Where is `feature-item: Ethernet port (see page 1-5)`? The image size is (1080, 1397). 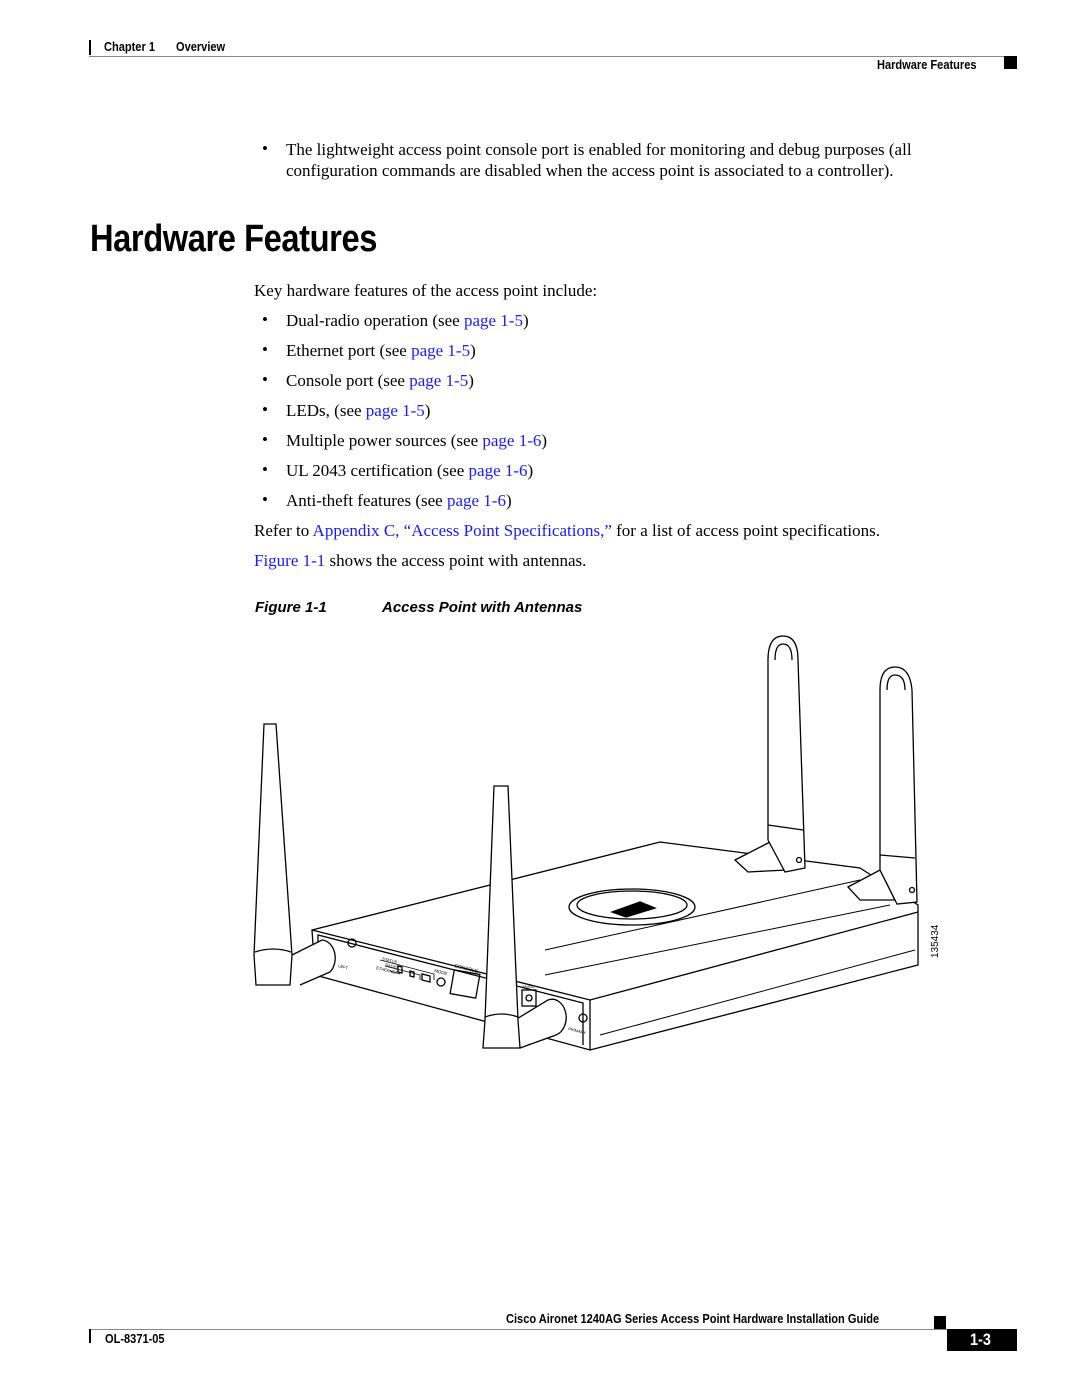
feature-item: Ethernet port (see page 1-5) is located at coordinates (381, 350).